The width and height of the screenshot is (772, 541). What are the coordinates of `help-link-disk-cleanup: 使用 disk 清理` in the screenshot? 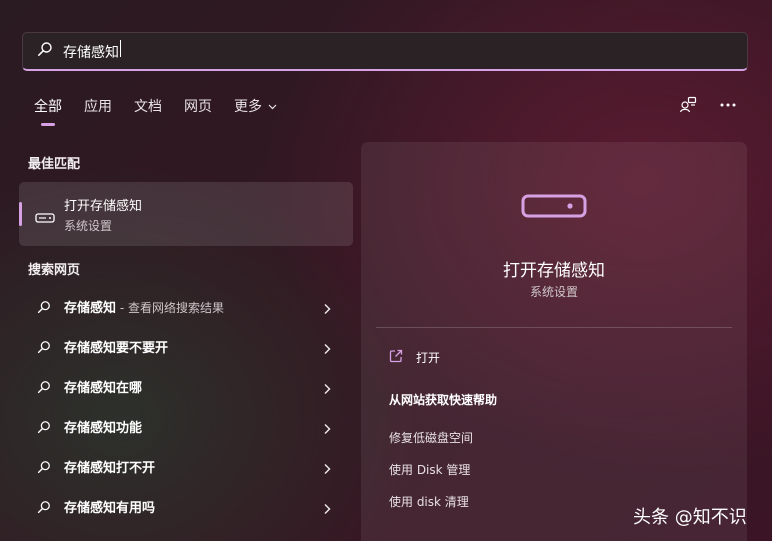 It's located at (429, 501).